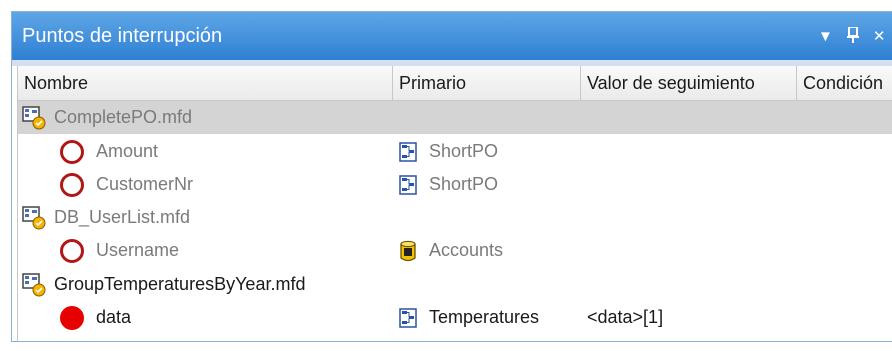 This screenshot has width=892, height=351. Describe the element at coordinates (145, 184) in the screenshot. I see `breakpoint-name: CustomerNr` at that location.